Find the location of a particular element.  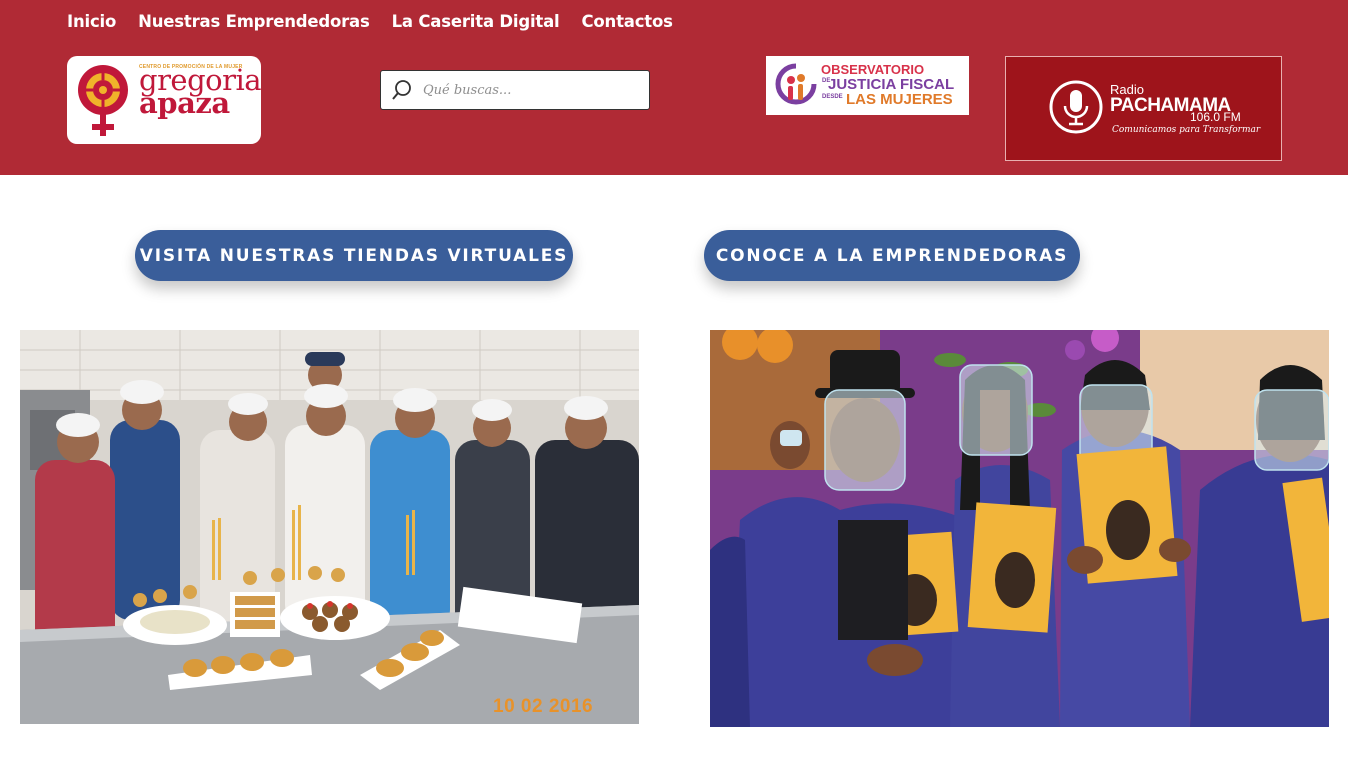

nav-item-inicio: Inicio is located at coordinates (91, 21).